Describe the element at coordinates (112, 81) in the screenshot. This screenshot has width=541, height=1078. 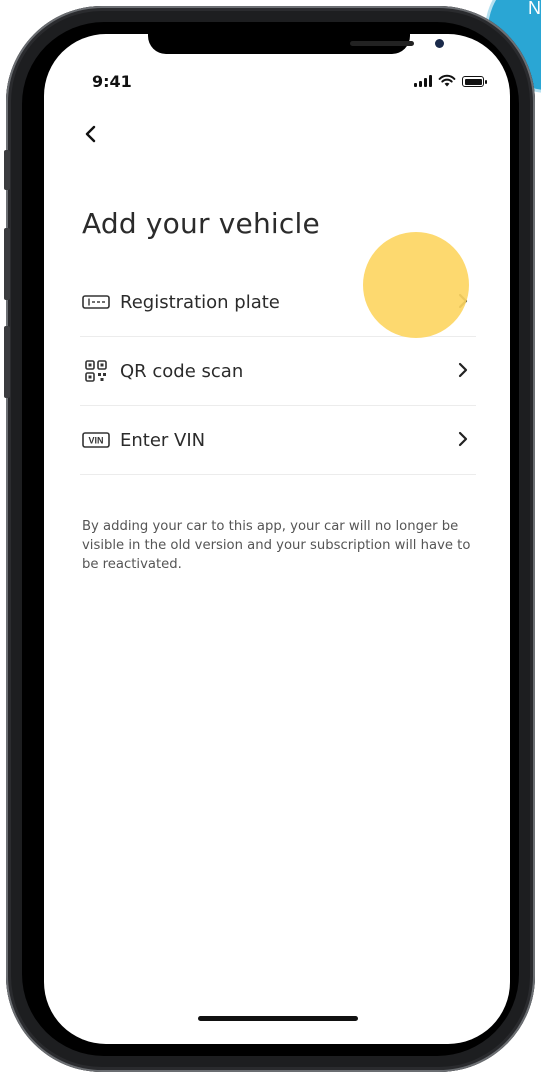
I see `status-time: 9:41` at that location.